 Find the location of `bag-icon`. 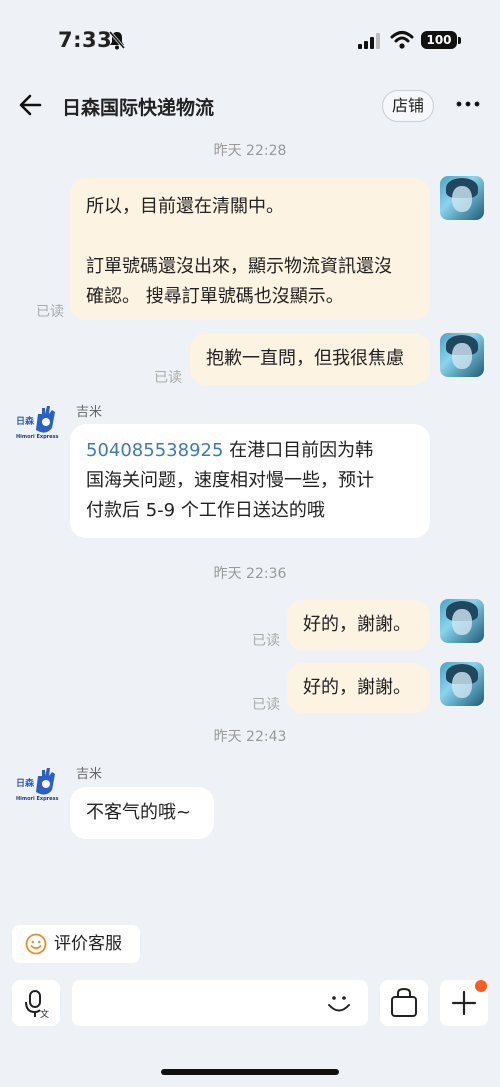

bag-icon is located at coordinates (404, 1002).